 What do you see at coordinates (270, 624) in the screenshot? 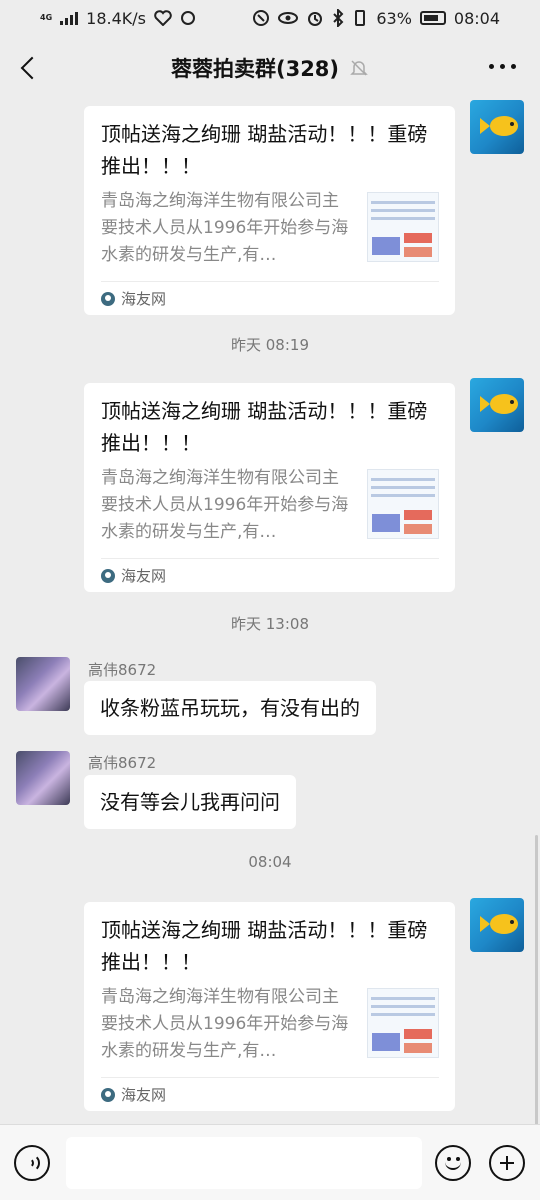
I see `timestamp: 昨天 13:08` at bounding box center [270, 624].